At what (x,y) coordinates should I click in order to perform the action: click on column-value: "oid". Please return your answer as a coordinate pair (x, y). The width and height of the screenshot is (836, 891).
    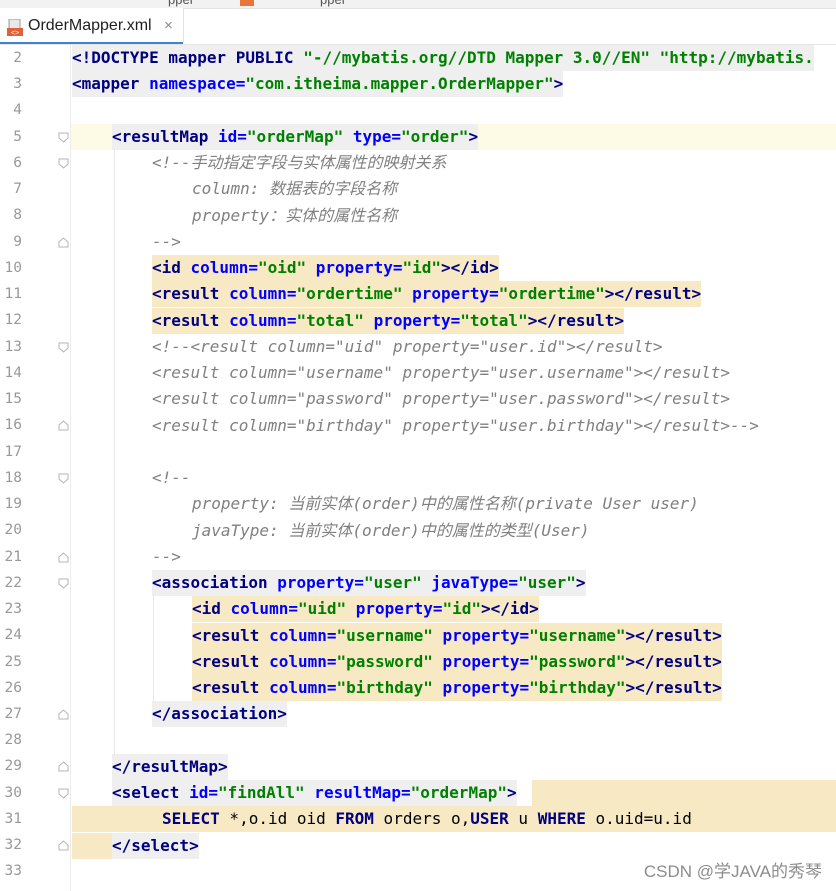
    Looking at the image, I should click on (282, 267).